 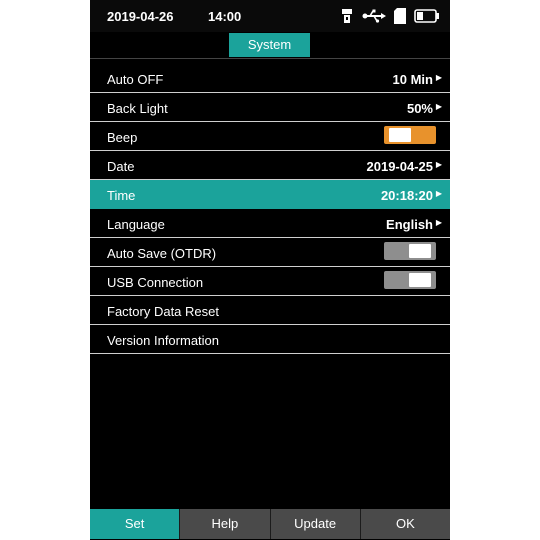 I want to click on set-button: Set, so click(x=135, y=524).